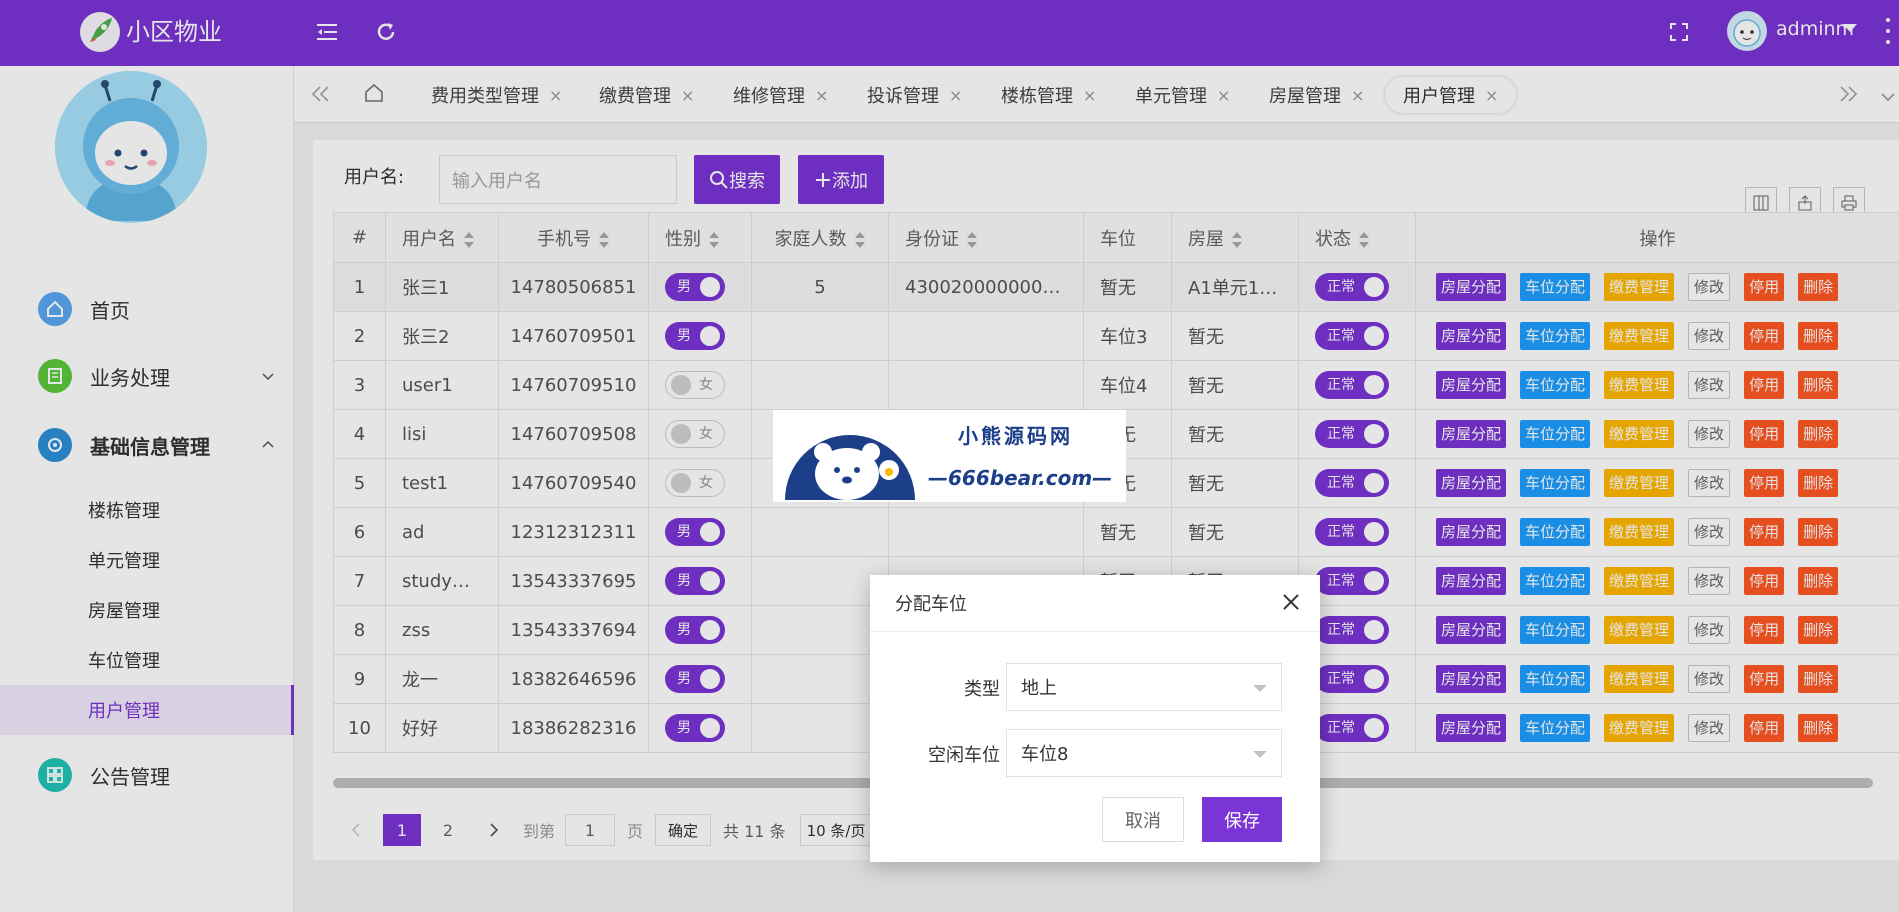  I want to click on type-label: 类型, so click(982, 689).